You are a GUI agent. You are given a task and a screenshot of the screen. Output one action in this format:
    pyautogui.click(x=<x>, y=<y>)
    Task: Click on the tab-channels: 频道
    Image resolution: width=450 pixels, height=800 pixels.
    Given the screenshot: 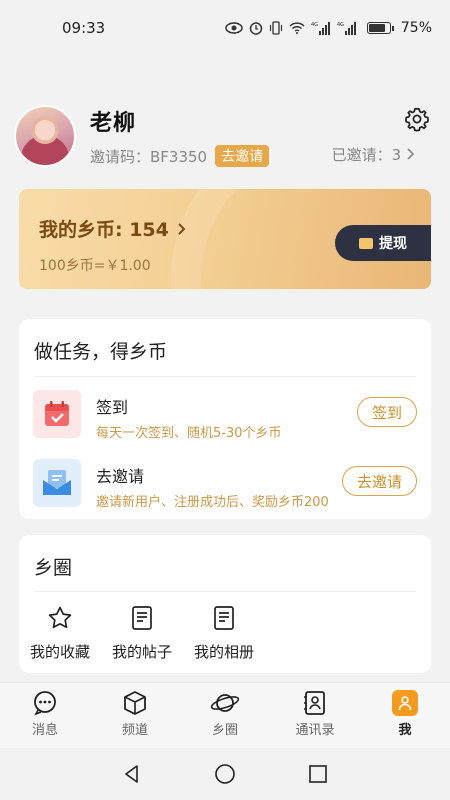 What is the action you would take?
    pyautogui.click(x=135, y=715)
    